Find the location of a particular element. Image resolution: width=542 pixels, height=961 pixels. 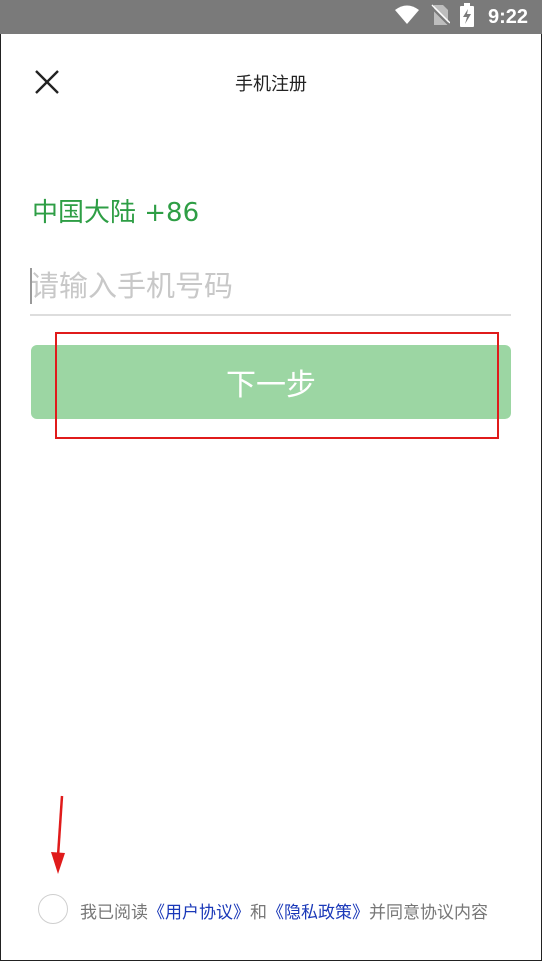

agreement-and: 和 is located at coordinates (258, 913).